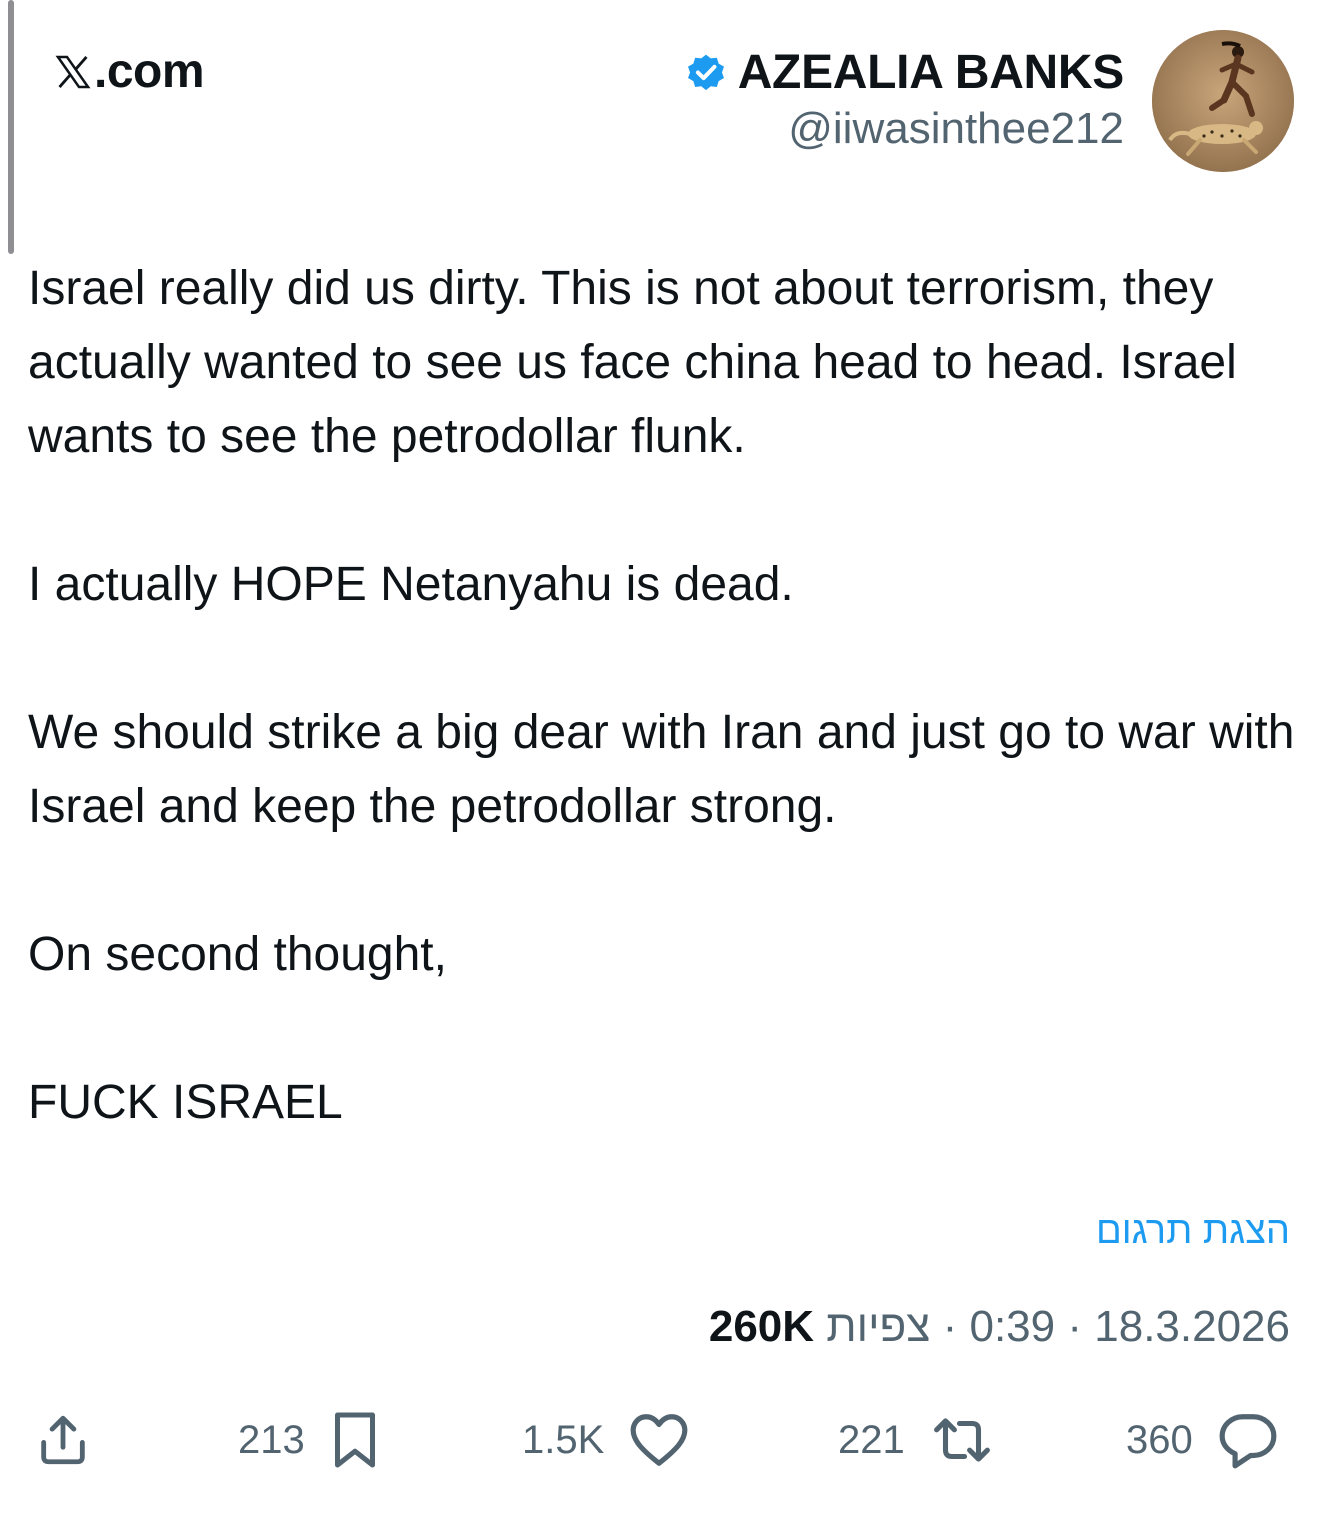  Describe the element at coordinates (1192, 1326) in the screenshot. I see `date: 18.3.2026` at that location.